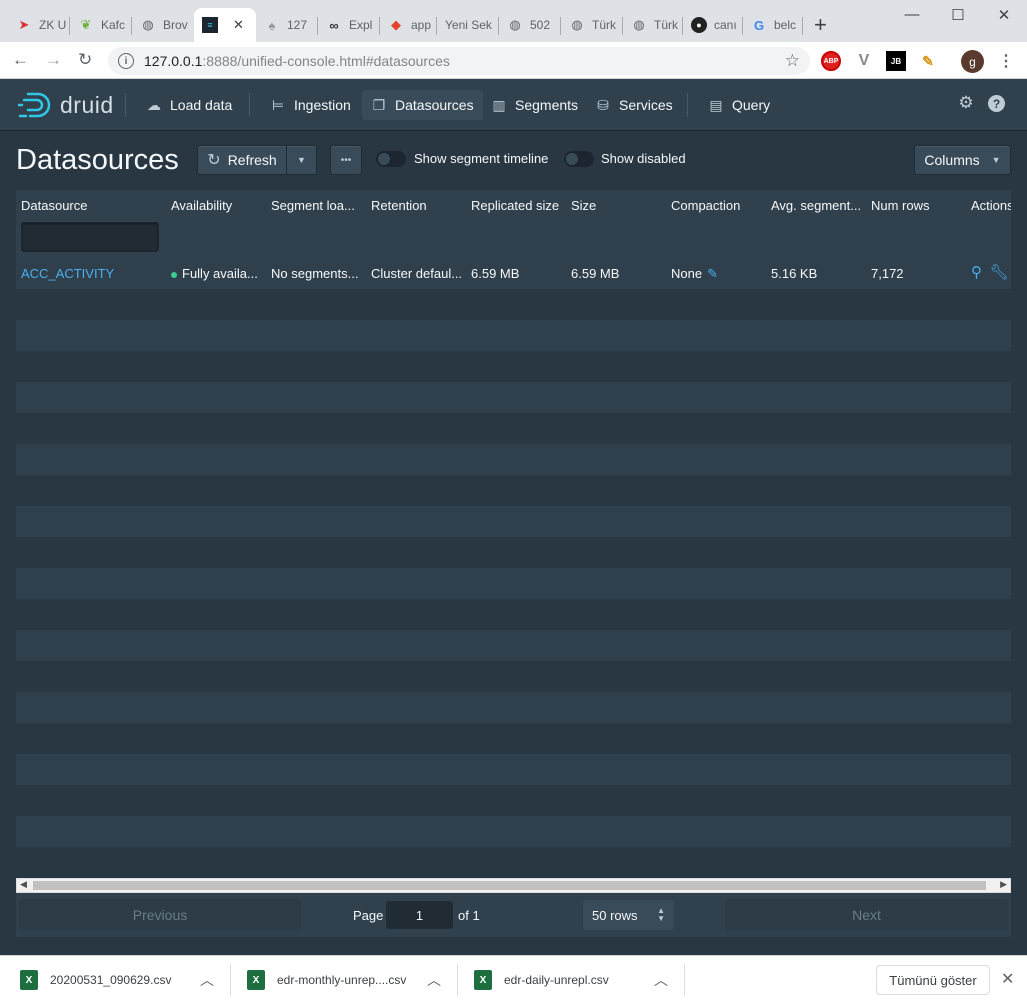  Describe the element at coordinates (966, 102) in the screenshot. I see `settings-gear-icon: ⚙` at that location.